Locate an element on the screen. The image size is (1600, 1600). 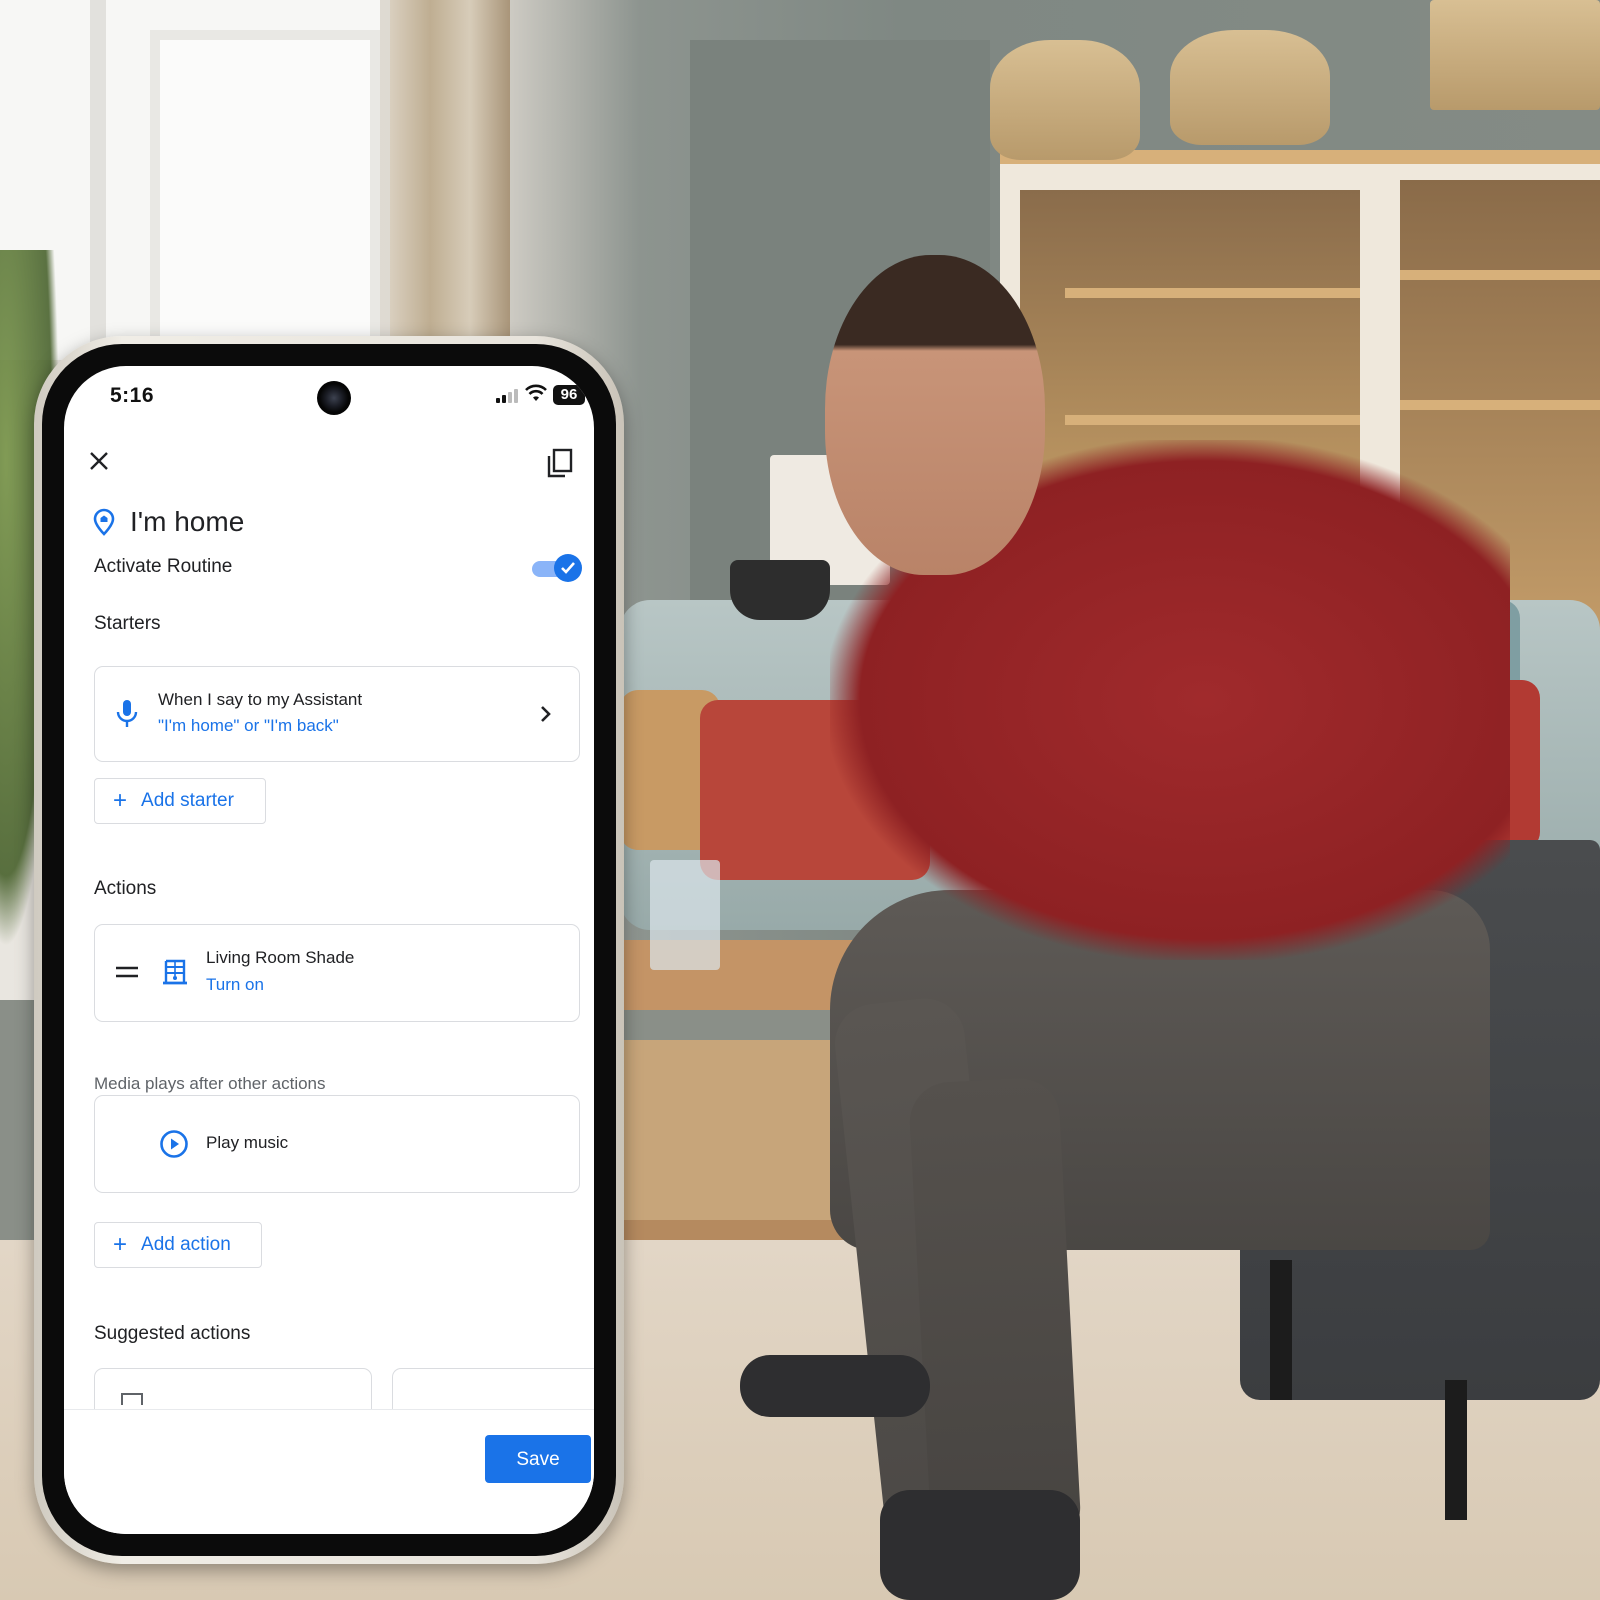
status-time: 5:16 is located at coordinates (132, 395).